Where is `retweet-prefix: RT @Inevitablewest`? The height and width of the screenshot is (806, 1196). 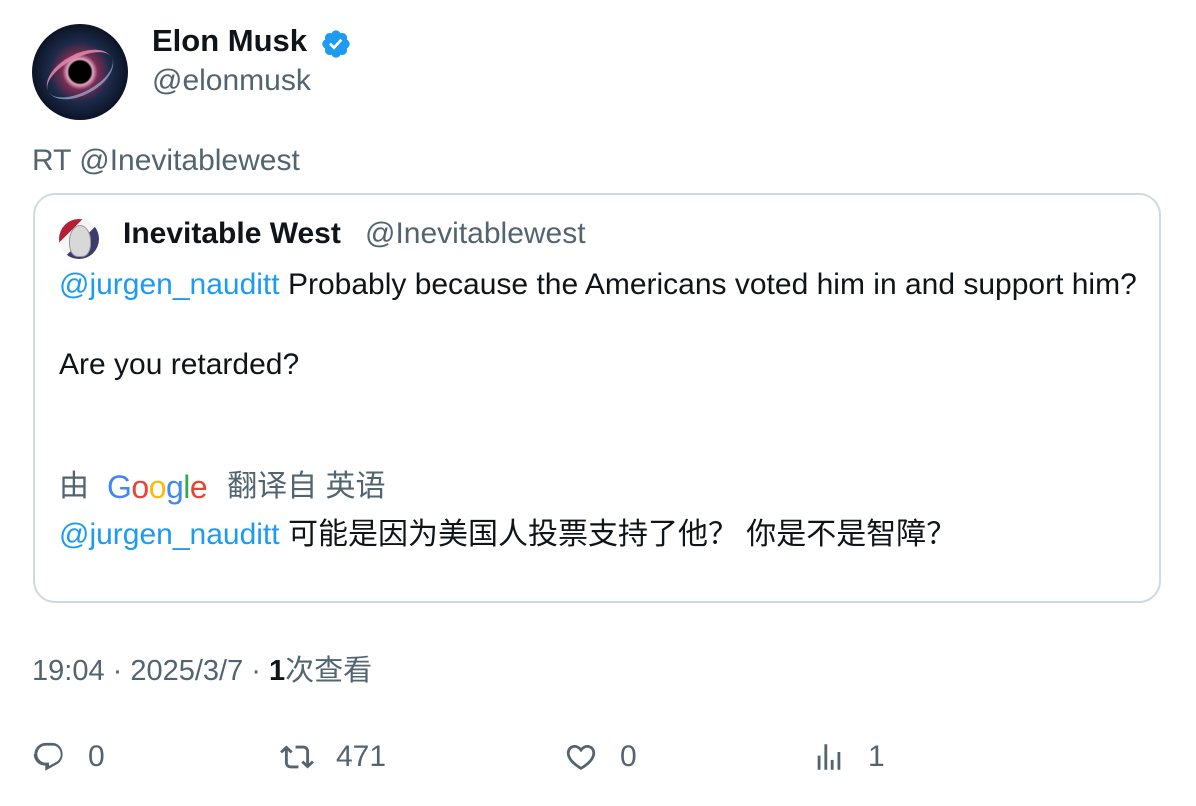
retweet-prefix: RT @Inevitablewest is located at coordinates (166, 160).